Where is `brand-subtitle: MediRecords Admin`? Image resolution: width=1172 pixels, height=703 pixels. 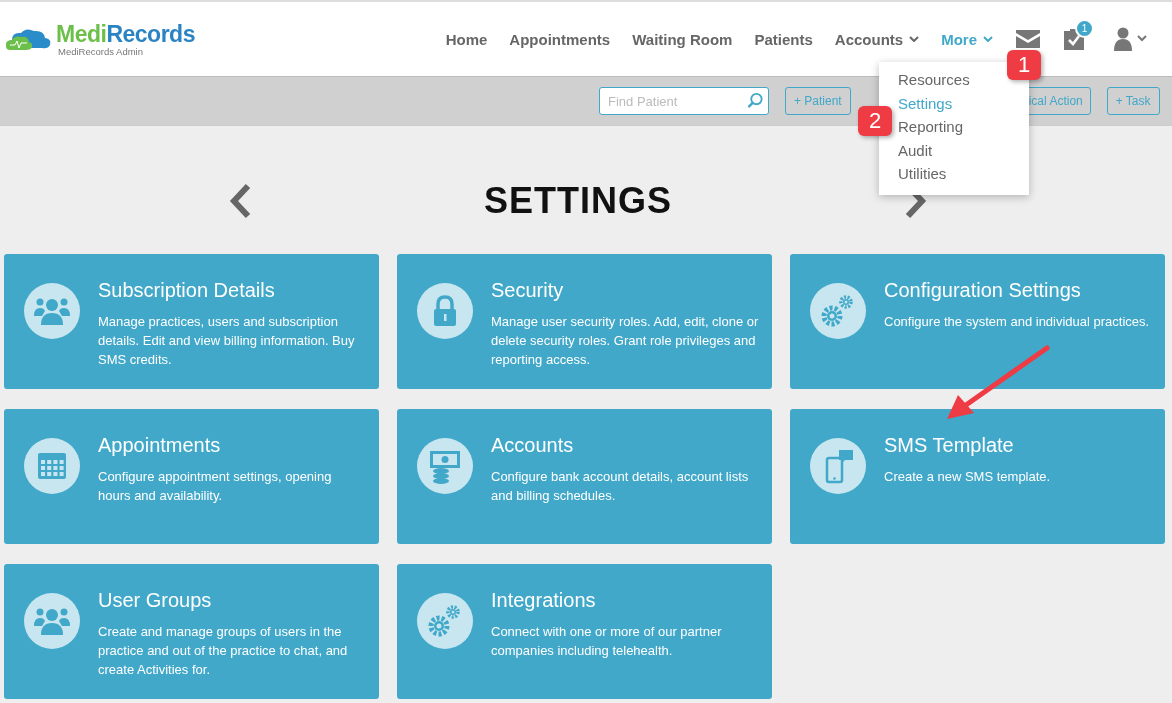
brand-subtitle: MediRecords Admin is located at coordinates (101, 51).